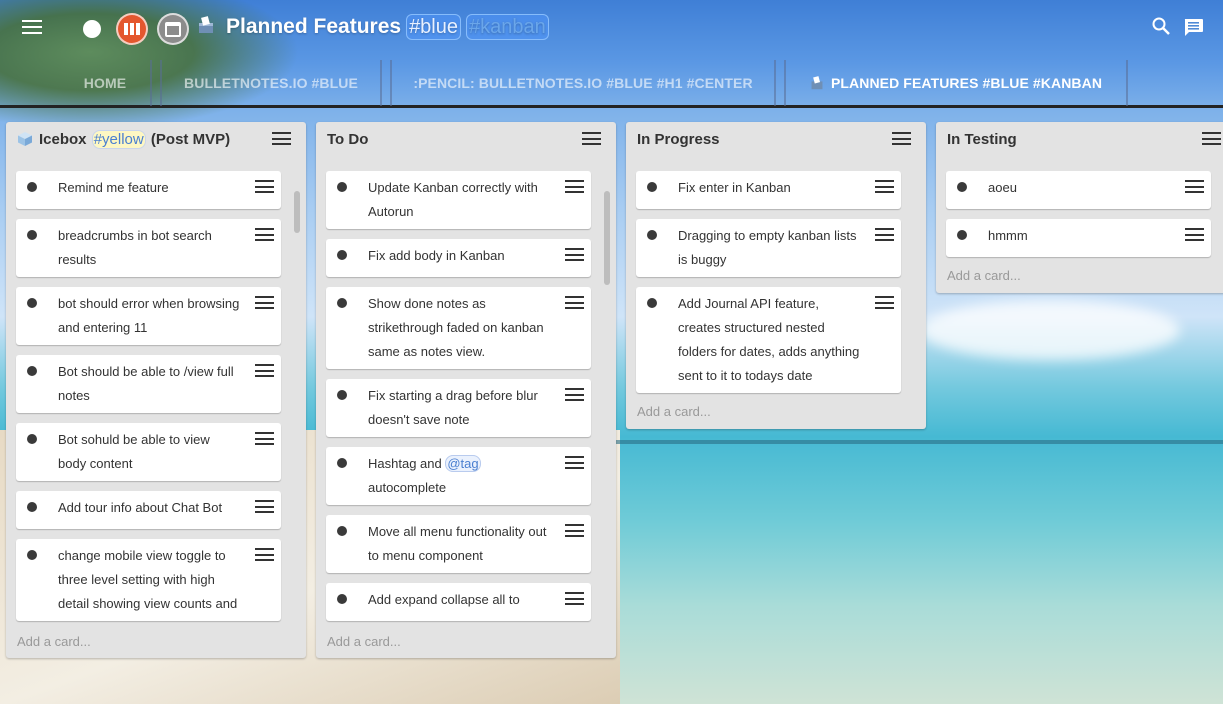  What do you see at coordinates (678, 139) in the screenshot?
I see `list-title: In Progress` at bounding box center [678, 139].